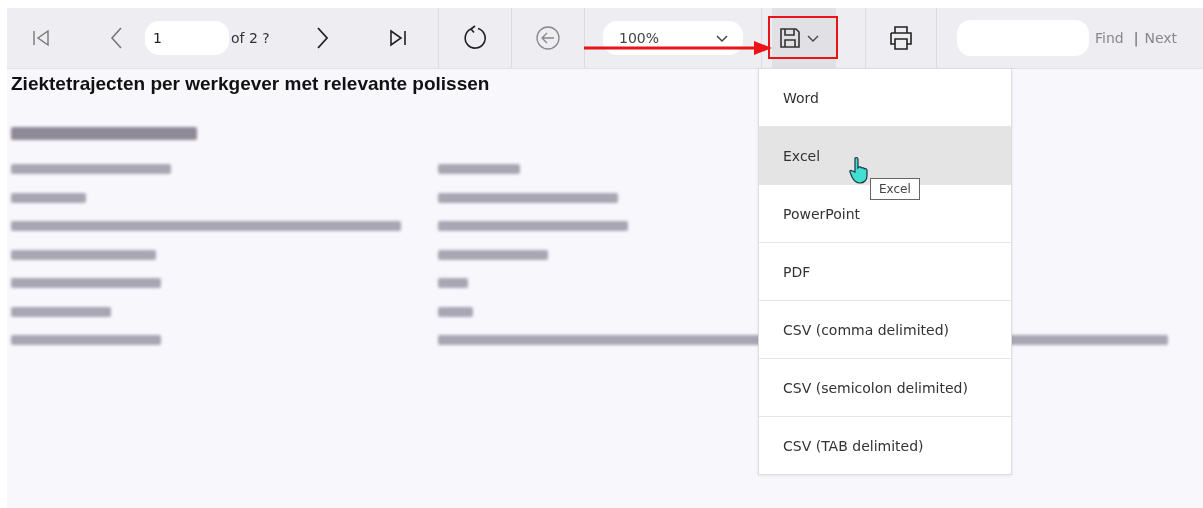 The image size is (1203, 508). What do you see at coordinates (475, 38) in the screenshot?
I see `refresh-icon` at bounding box center [475, 38].